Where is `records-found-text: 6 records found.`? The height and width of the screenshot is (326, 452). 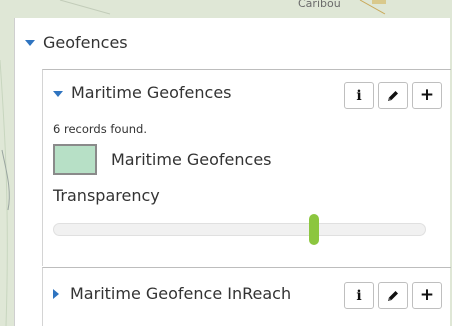
records-found-text: 6 records found. is located at coordinates (100, 129).